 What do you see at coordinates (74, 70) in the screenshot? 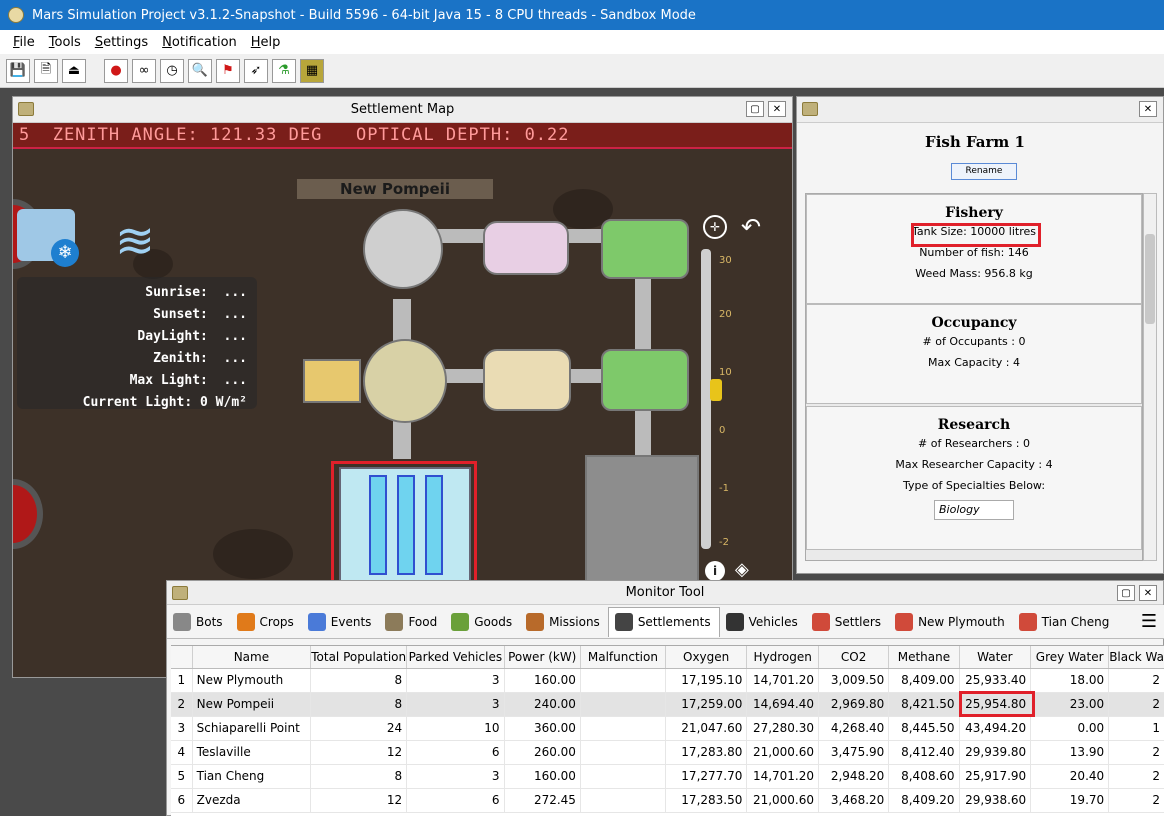
I see `exit-icon: ⏏` at bounding box center [74, 70].